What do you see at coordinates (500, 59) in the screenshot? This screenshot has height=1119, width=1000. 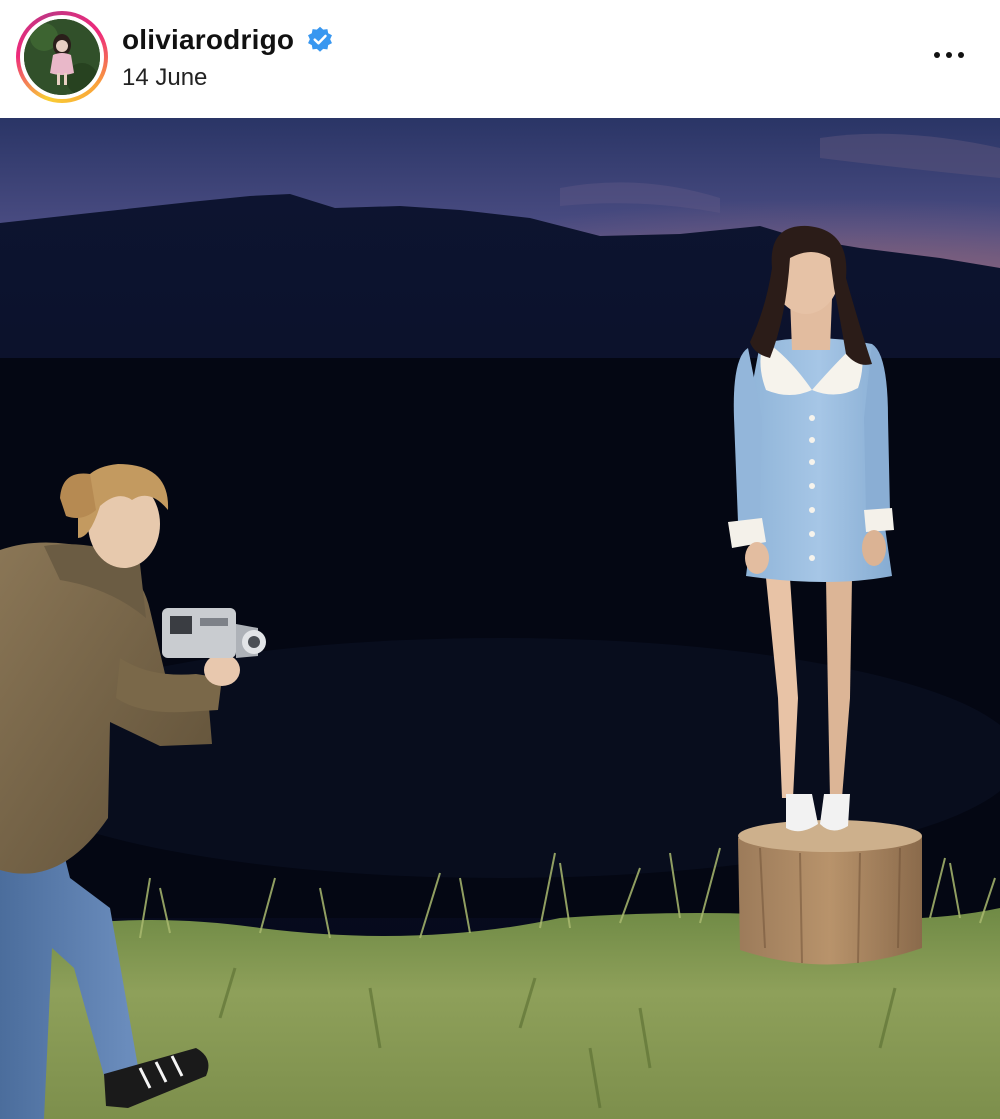 I see `post-header: oliviarodrigo 14 June` at bounding box center [500, 59].